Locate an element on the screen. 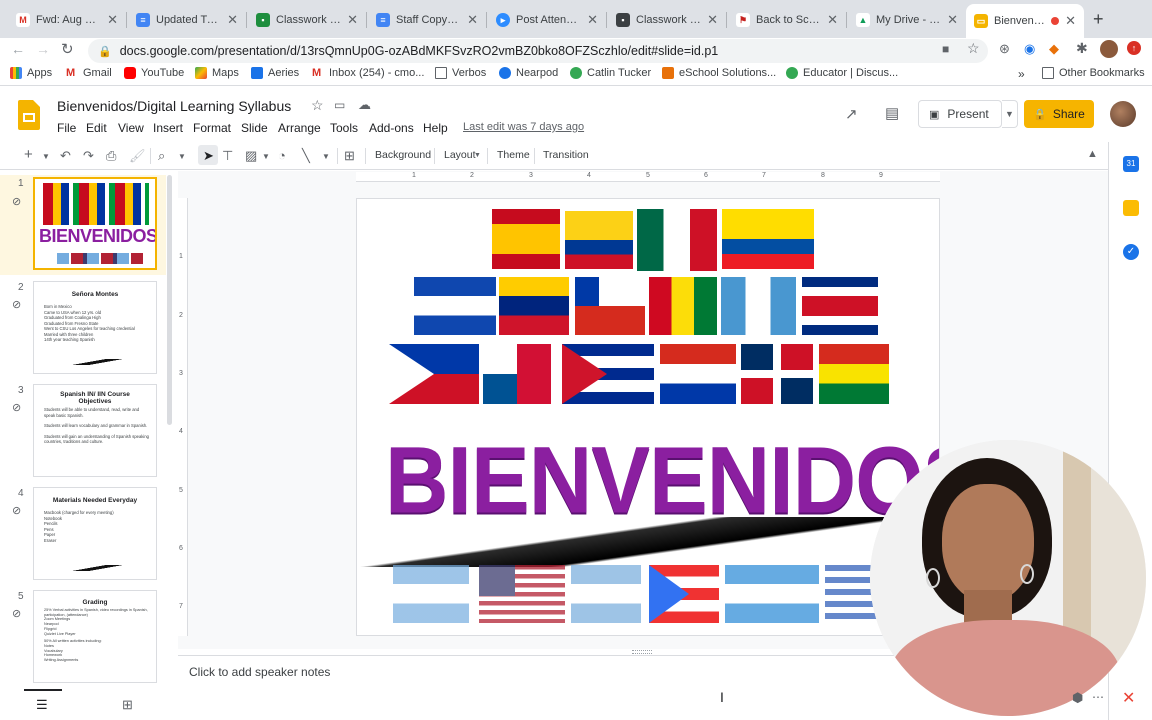 The width and height of the screenshot is (1152, 720). layout-button: Layout is located at coordinates (460, 155).